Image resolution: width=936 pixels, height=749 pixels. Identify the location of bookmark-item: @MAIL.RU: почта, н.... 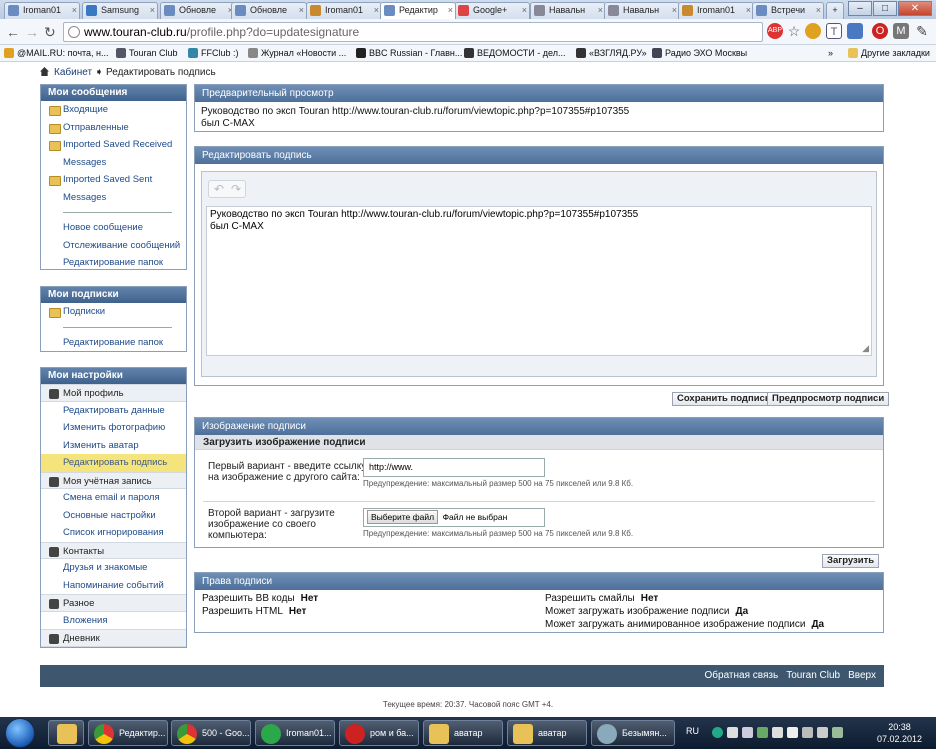
(56, 53).